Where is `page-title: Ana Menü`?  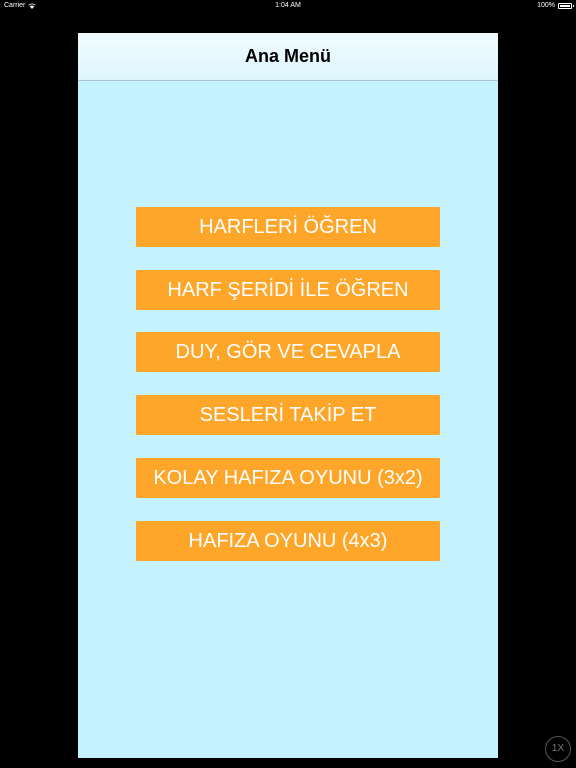 page-title: Ana Menü is located at coordinates (287, 56).